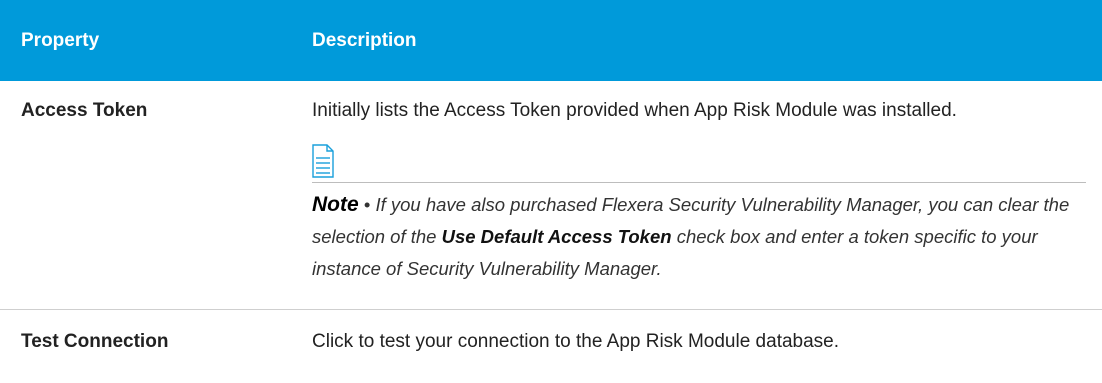  I want to click on note-strong-text: Use Default Access Token, so click(556, 236).